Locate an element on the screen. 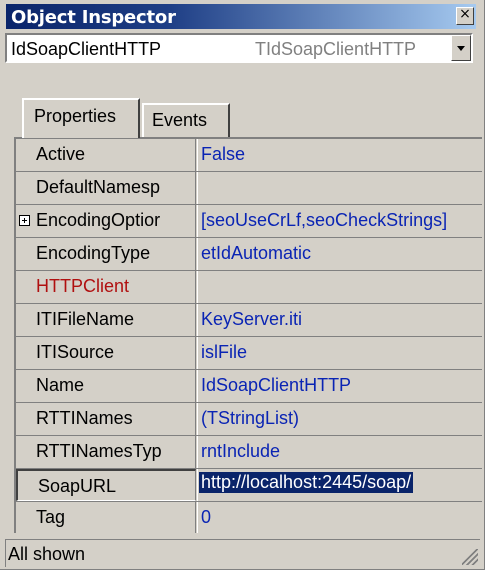 The image size is (488, 571). property-row-itisource: ITISource islFile is located at coordinates (249, 353).